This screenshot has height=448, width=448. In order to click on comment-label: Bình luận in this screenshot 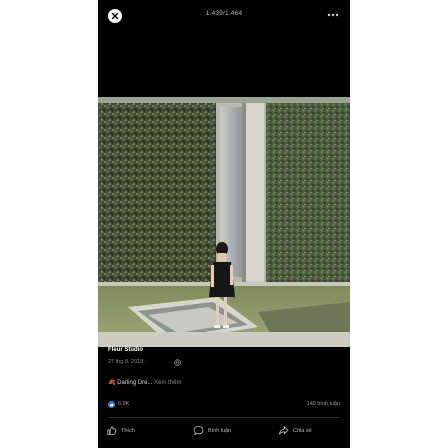, I will do `click(220, 430)`.